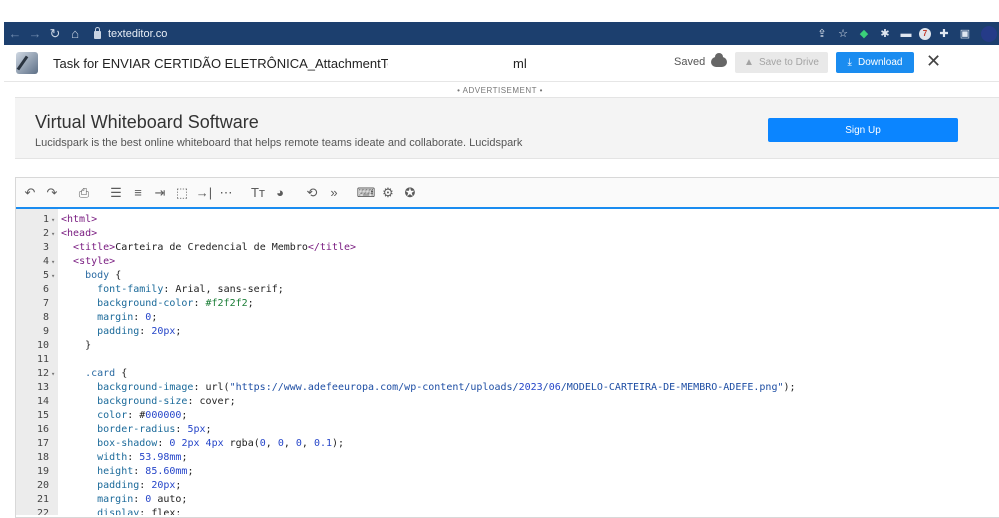 This screenshot has width=999, height=518. What do you see at coordinates (106, 373) in the screenshot?
I see `code-text: .card {` at bounding box center [106, 373].